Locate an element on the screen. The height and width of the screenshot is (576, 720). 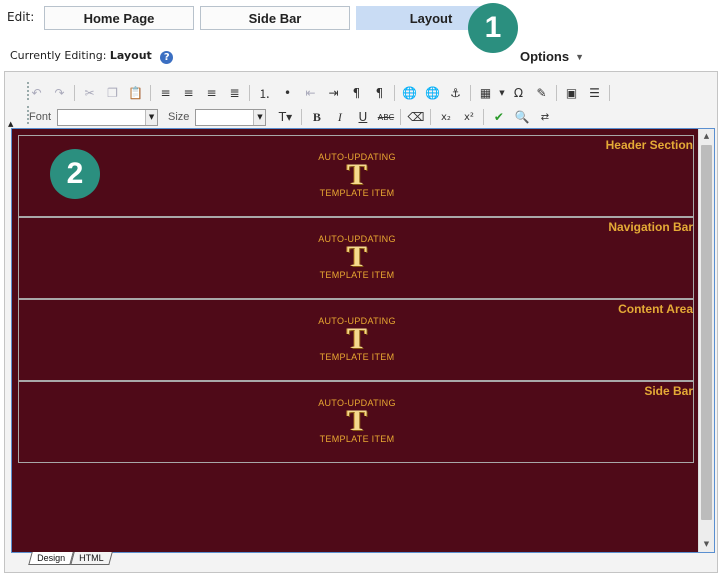
superscript-icon: x² is located at coordinates (468, 117).